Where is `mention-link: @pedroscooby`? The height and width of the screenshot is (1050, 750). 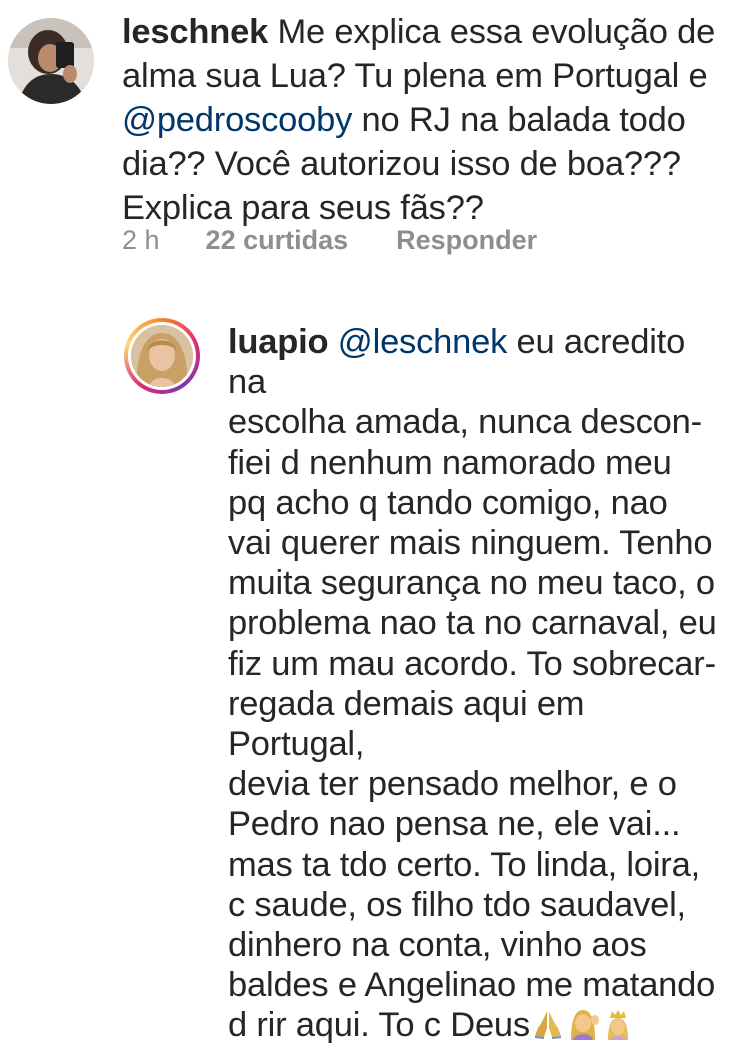 mention-link: @pedroscooby is located at coordinates (237, 120).